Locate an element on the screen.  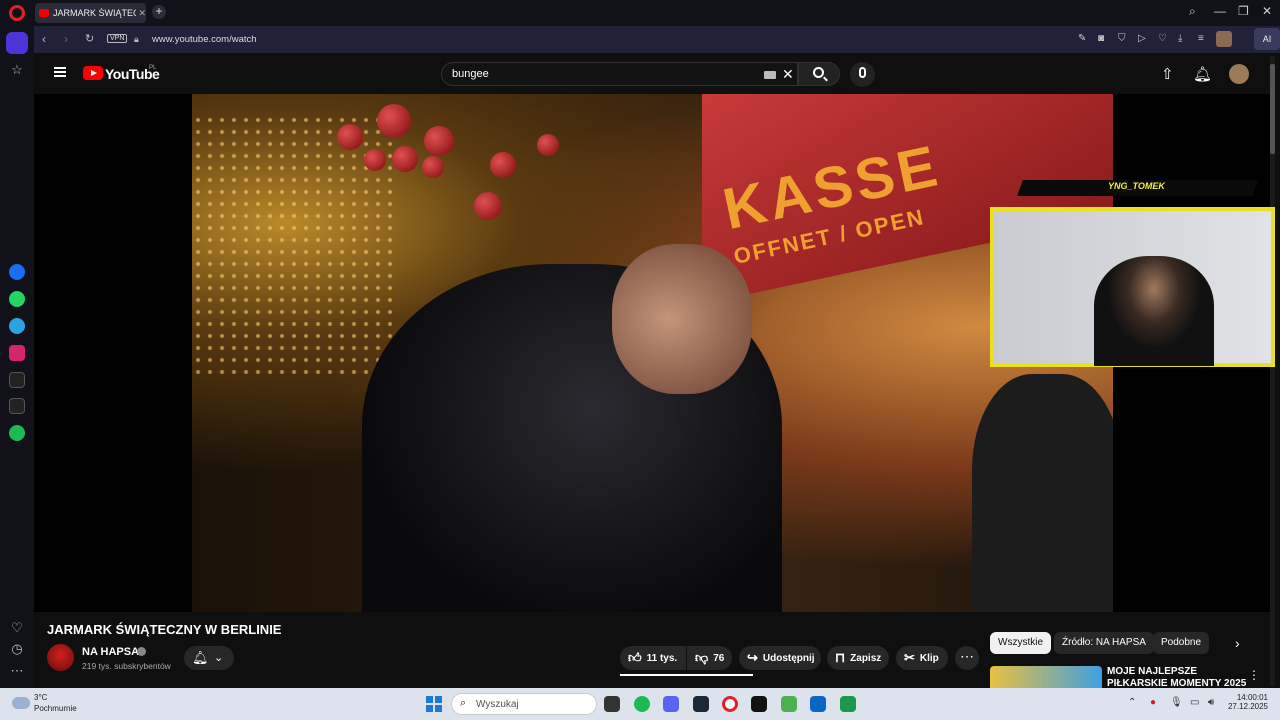
discord-taskbar-icon is located at coordinates (671, 704).